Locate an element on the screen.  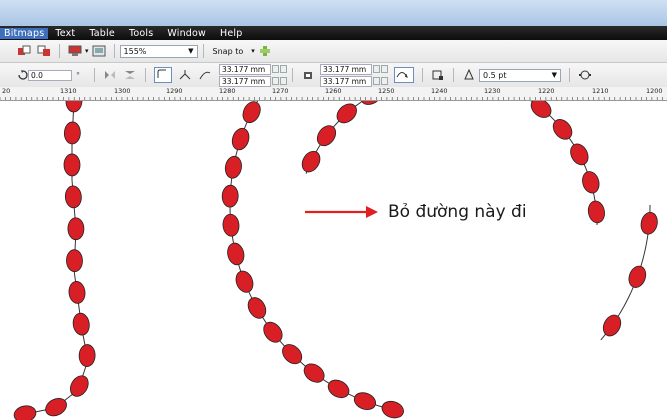
size-fields: 33.177 mm 33.177 mm is located at coordinates (253, 75).